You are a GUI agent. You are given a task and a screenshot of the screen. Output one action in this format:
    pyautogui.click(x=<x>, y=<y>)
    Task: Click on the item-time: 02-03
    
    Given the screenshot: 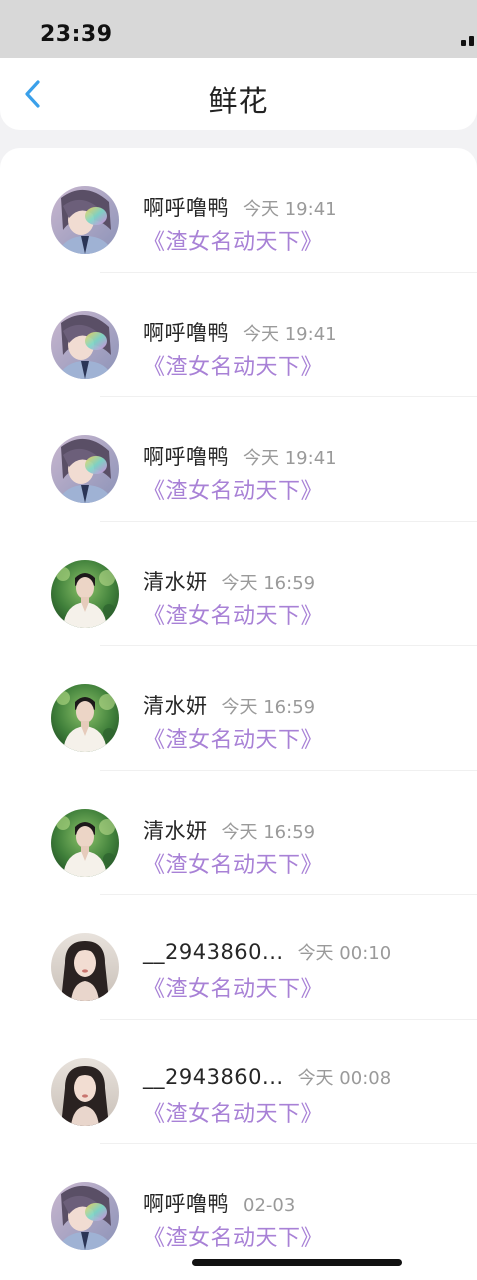 What is the action you would take?
    pyautogui.click(x=269, y=1205)
    